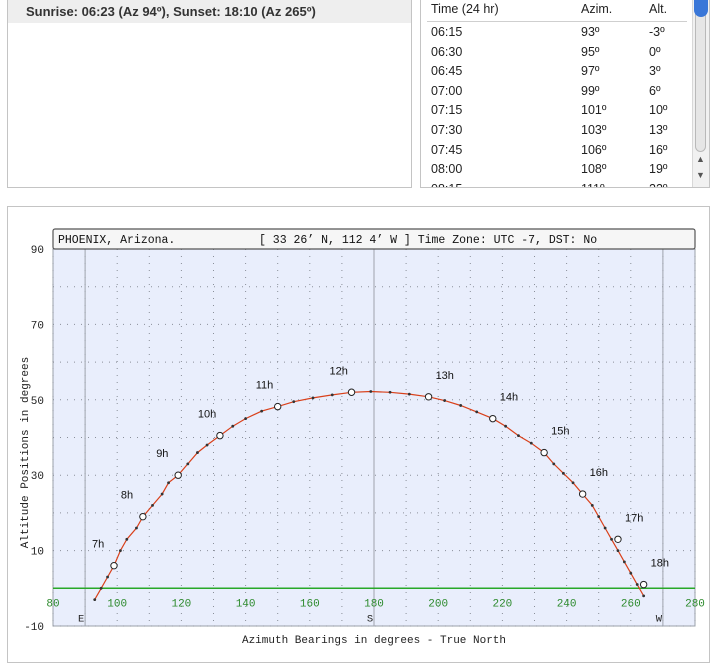 This screenshot has width=720, height=669. Describe the element at coordinates (658, 149) in the screenshot. I see `cell-altitude: 16º` at that location.